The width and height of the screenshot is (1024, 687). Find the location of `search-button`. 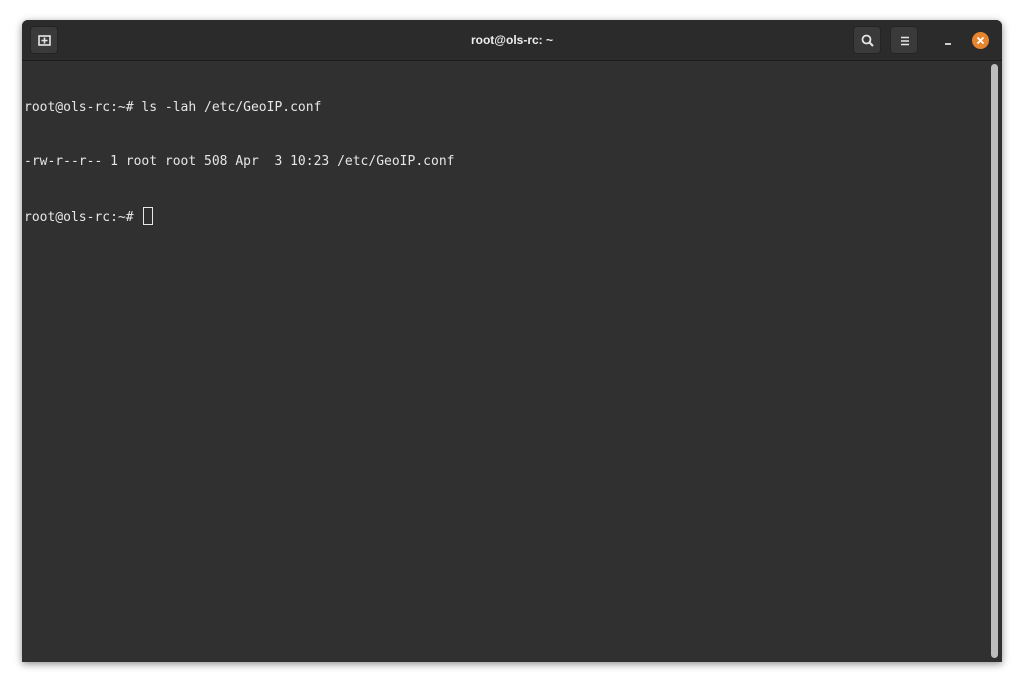

search-button is located at coordinates (867, 40).